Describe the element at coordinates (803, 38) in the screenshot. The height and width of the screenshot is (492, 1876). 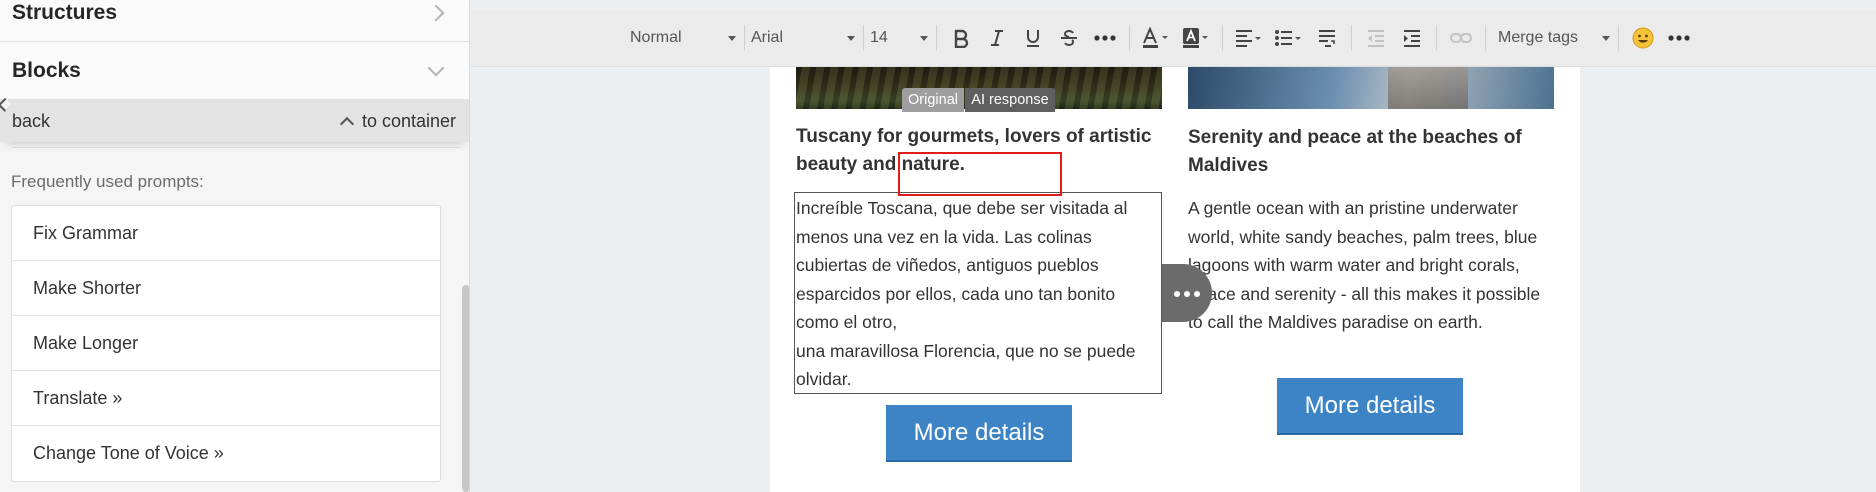
I see `font-select: Arial` at that location.